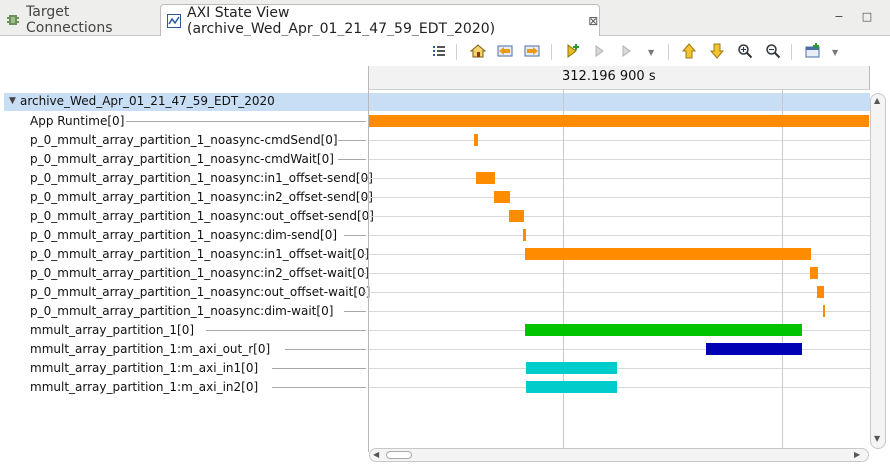 Image resolution: width=890 pixels, height=467 pixels. Describe the element at coordinates (745, 51) in the screenshot. I see `zoom-in-icon` at that location.